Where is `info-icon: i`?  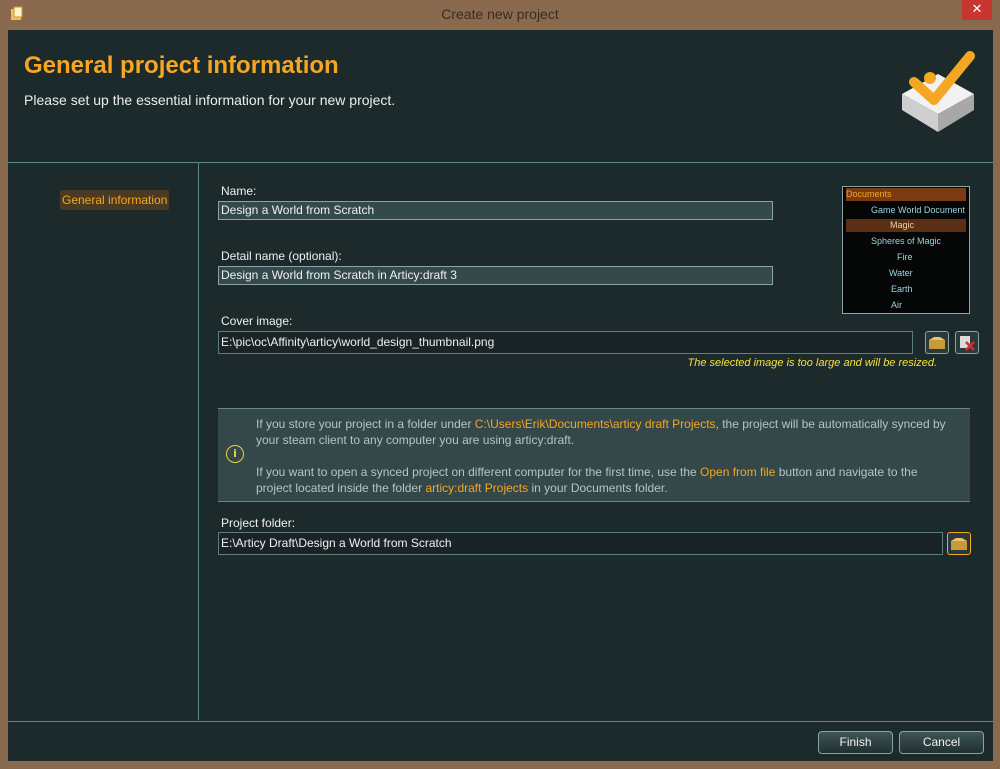 info-icon: i is located at coordinates (235, 454).